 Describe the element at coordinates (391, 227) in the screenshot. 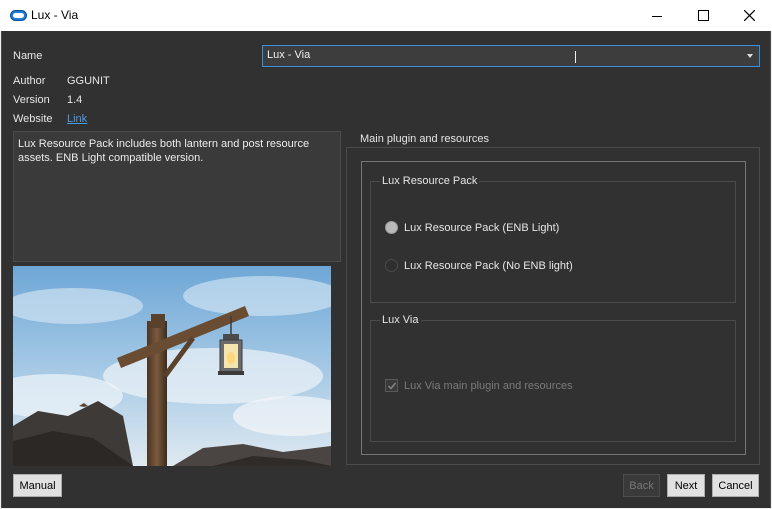

I see `radio-enb-light` at that location.